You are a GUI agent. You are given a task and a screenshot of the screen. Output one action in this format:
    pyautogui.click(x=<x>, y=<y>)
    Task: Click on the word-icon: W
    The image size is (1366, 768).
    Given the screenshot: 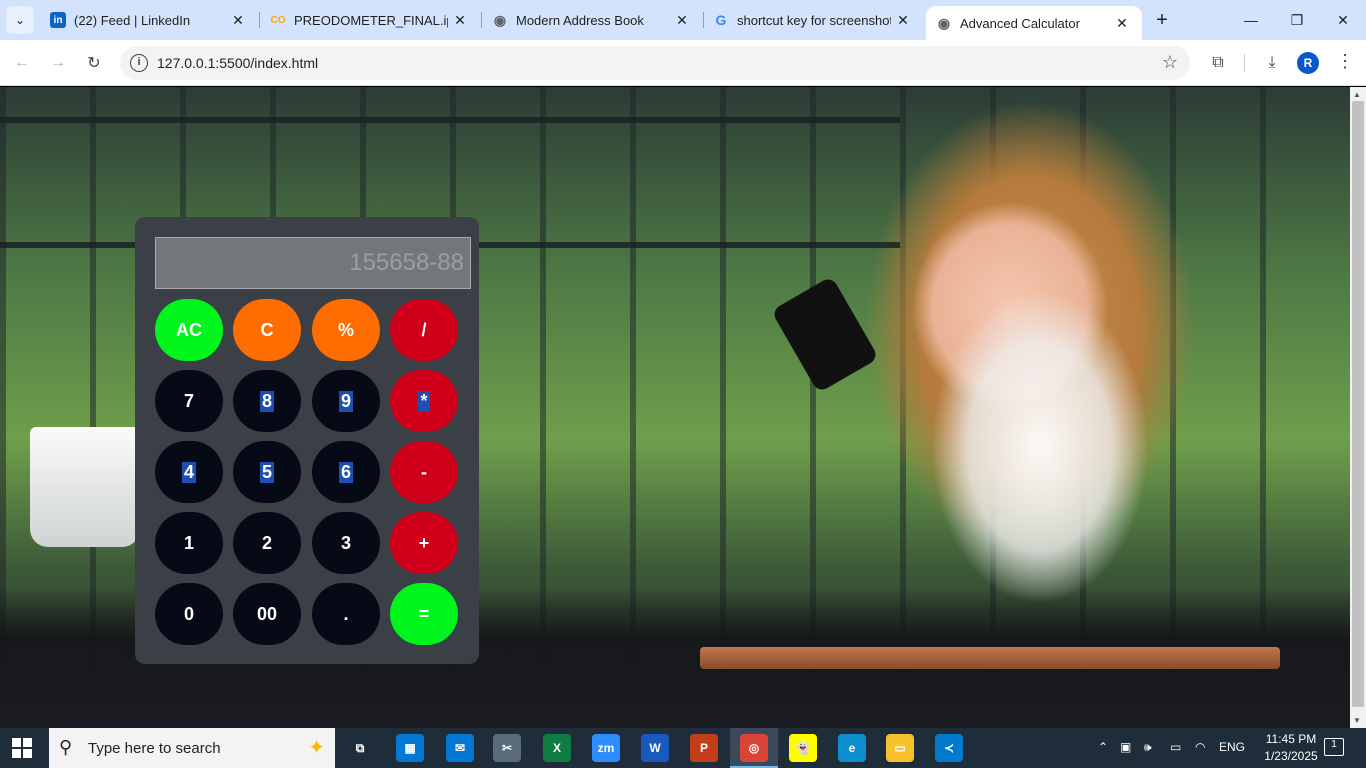 What is the action you would take?
    pyautogui.click(x=655, y=748)
    